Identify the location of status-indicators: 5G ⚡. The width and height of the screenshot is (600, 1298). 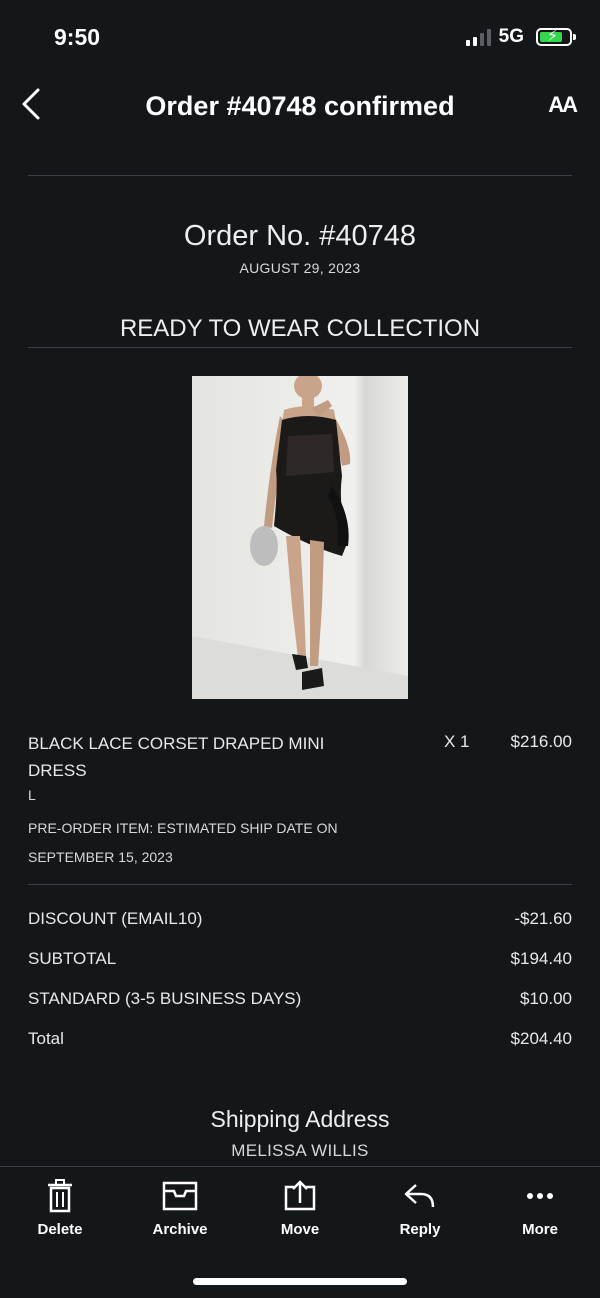
(520, 37).